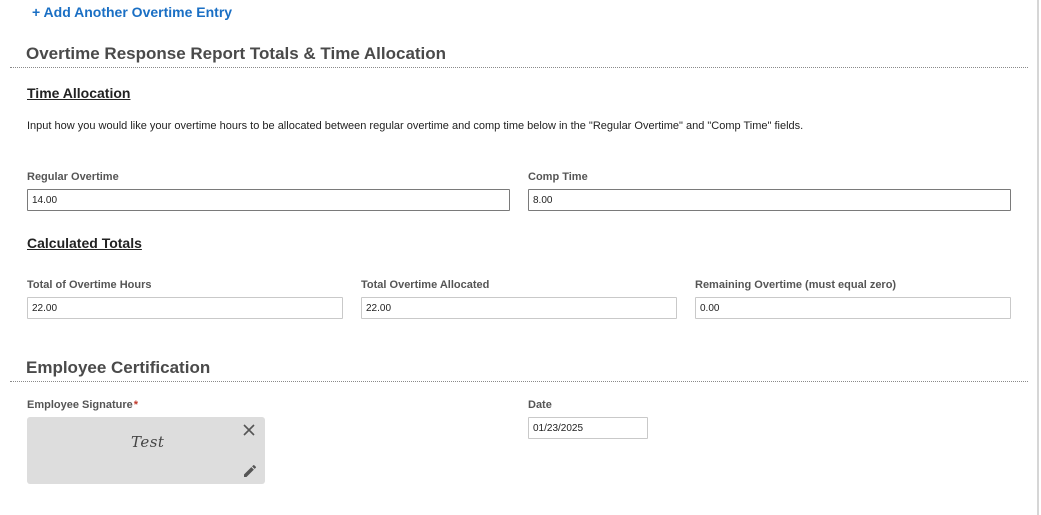  I want to click on total-overtime-hours-label: Total of Overtime Hours, so click(89, 285).